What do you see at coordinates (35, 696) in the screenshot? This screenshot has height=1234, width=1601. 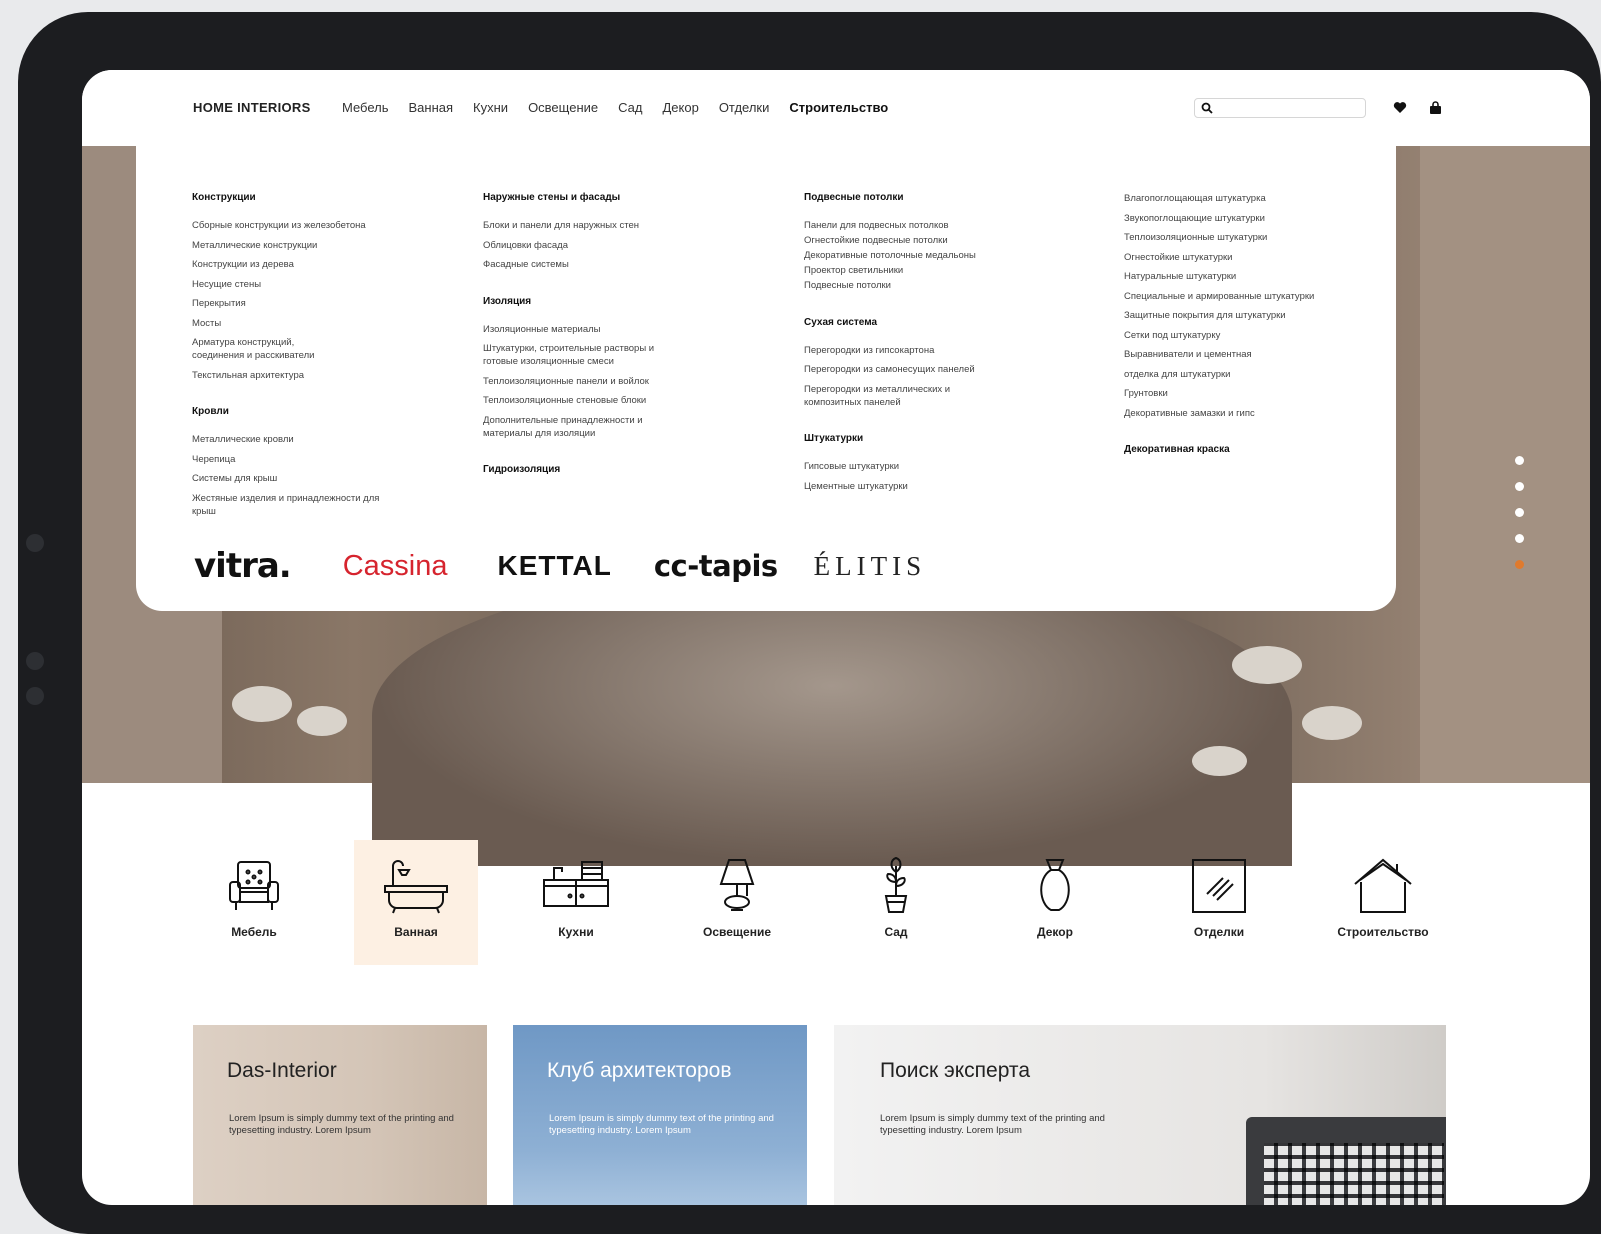 I see `side-button` at bounding box center [35, 696].